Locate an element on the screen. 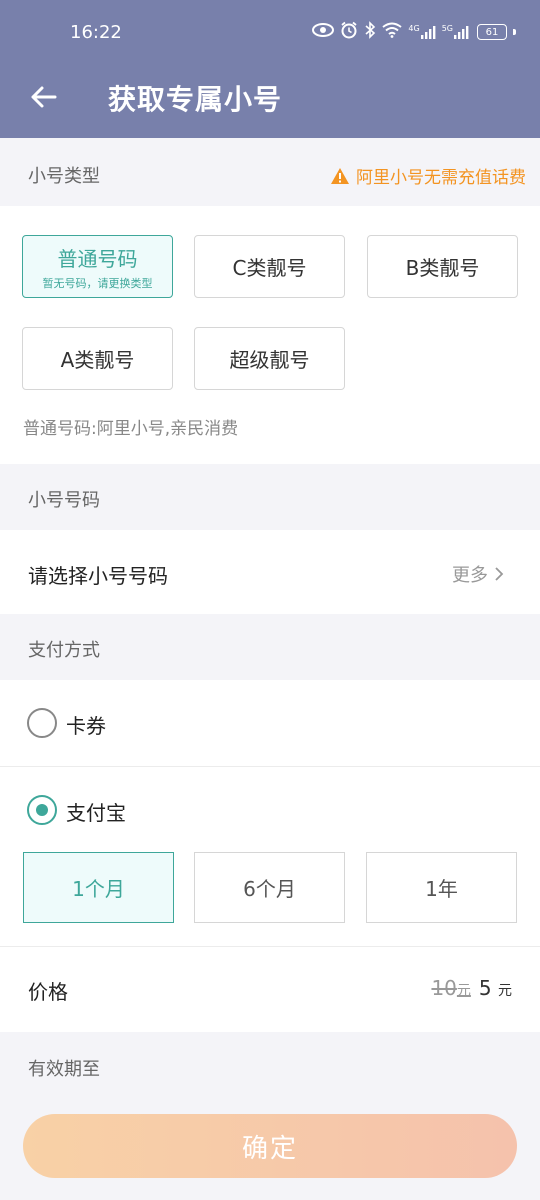 The image size is (540, 1200). recharge-warning: 阿里小号无需充值话费 is located at coordinates (428, 175).